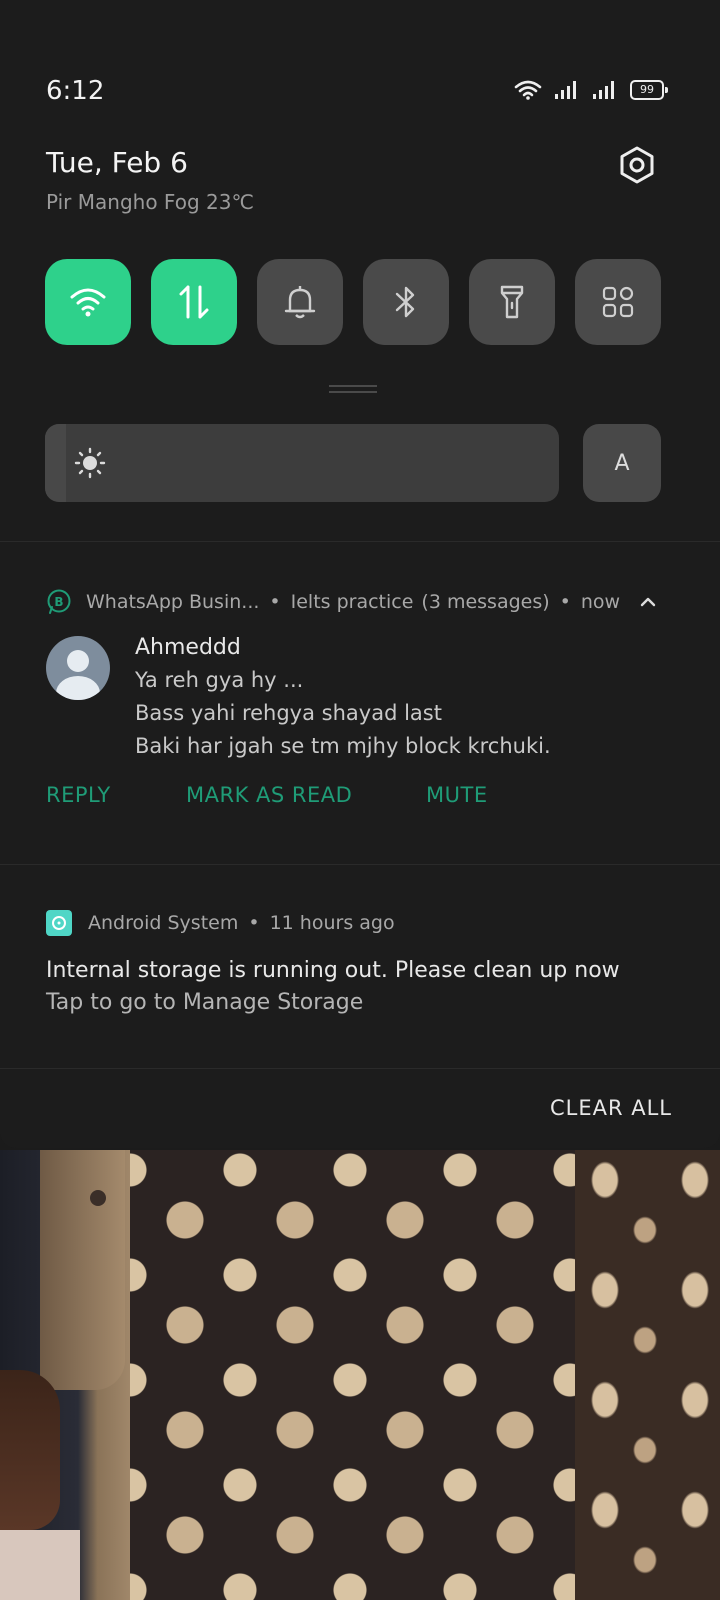 This screenshot has width=720, height=1600. I want to click on data-arrows-icon, so click(194, 302).